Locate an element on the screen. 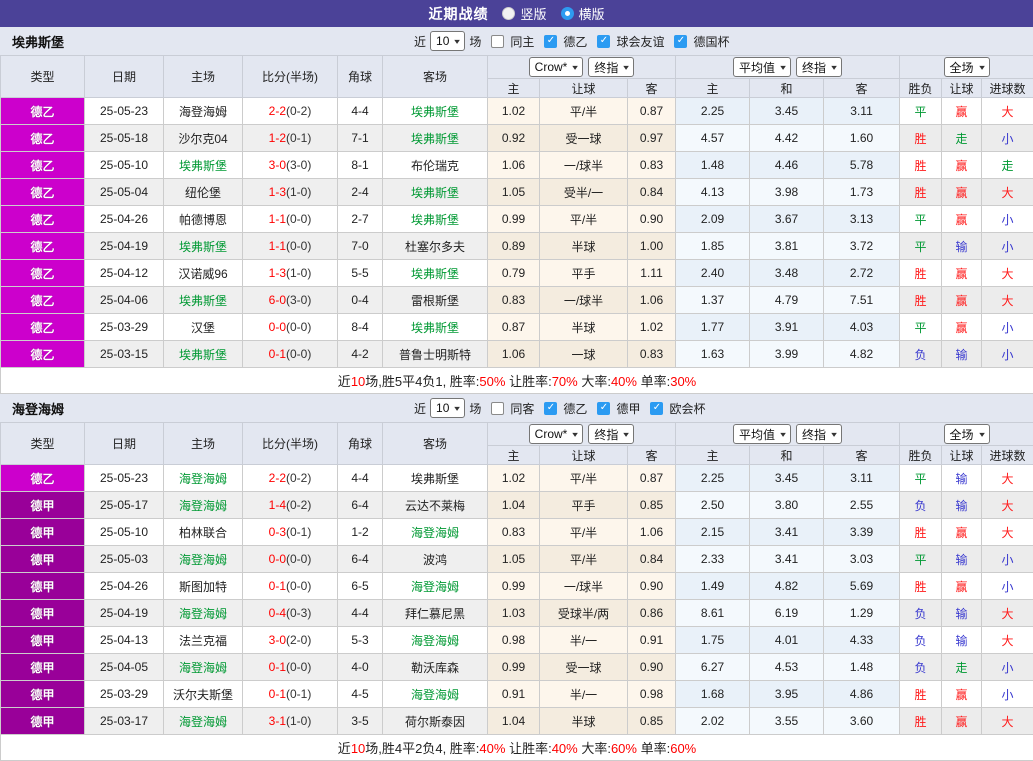 The width and height of the screenshot is (1033, 761). halftime-score: (0-2) is located at coordinates (298, 478).